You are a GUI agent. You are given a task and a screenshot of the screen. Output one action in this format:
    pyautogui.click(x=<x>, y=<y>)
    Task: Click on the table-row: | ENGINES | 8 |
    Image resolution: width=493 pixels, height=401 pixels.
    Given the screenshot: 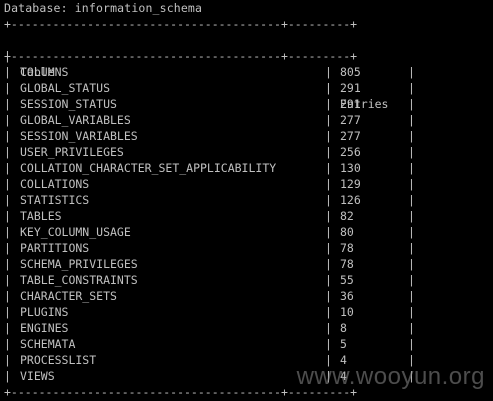 What is the action you would take?
    pyautogui.click(x=246, y=328)
    